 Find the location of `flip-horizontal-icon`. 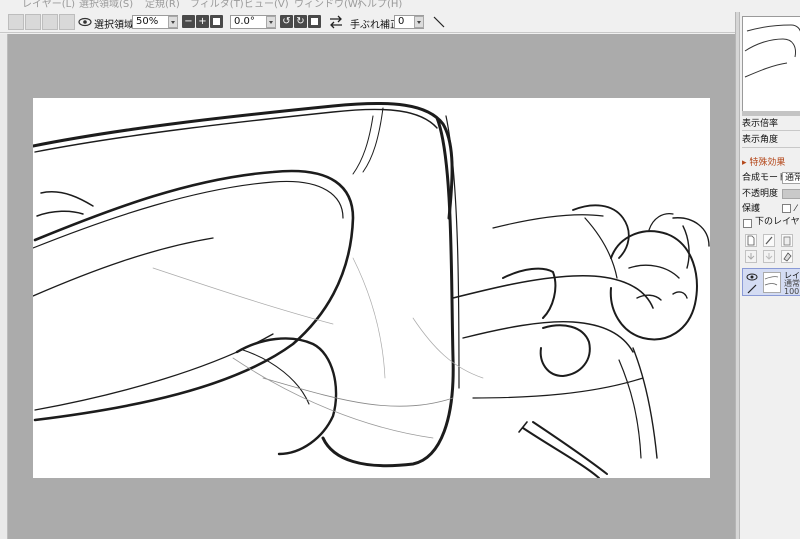

flip-horizontal-icon is located at coordinates (336, 22).